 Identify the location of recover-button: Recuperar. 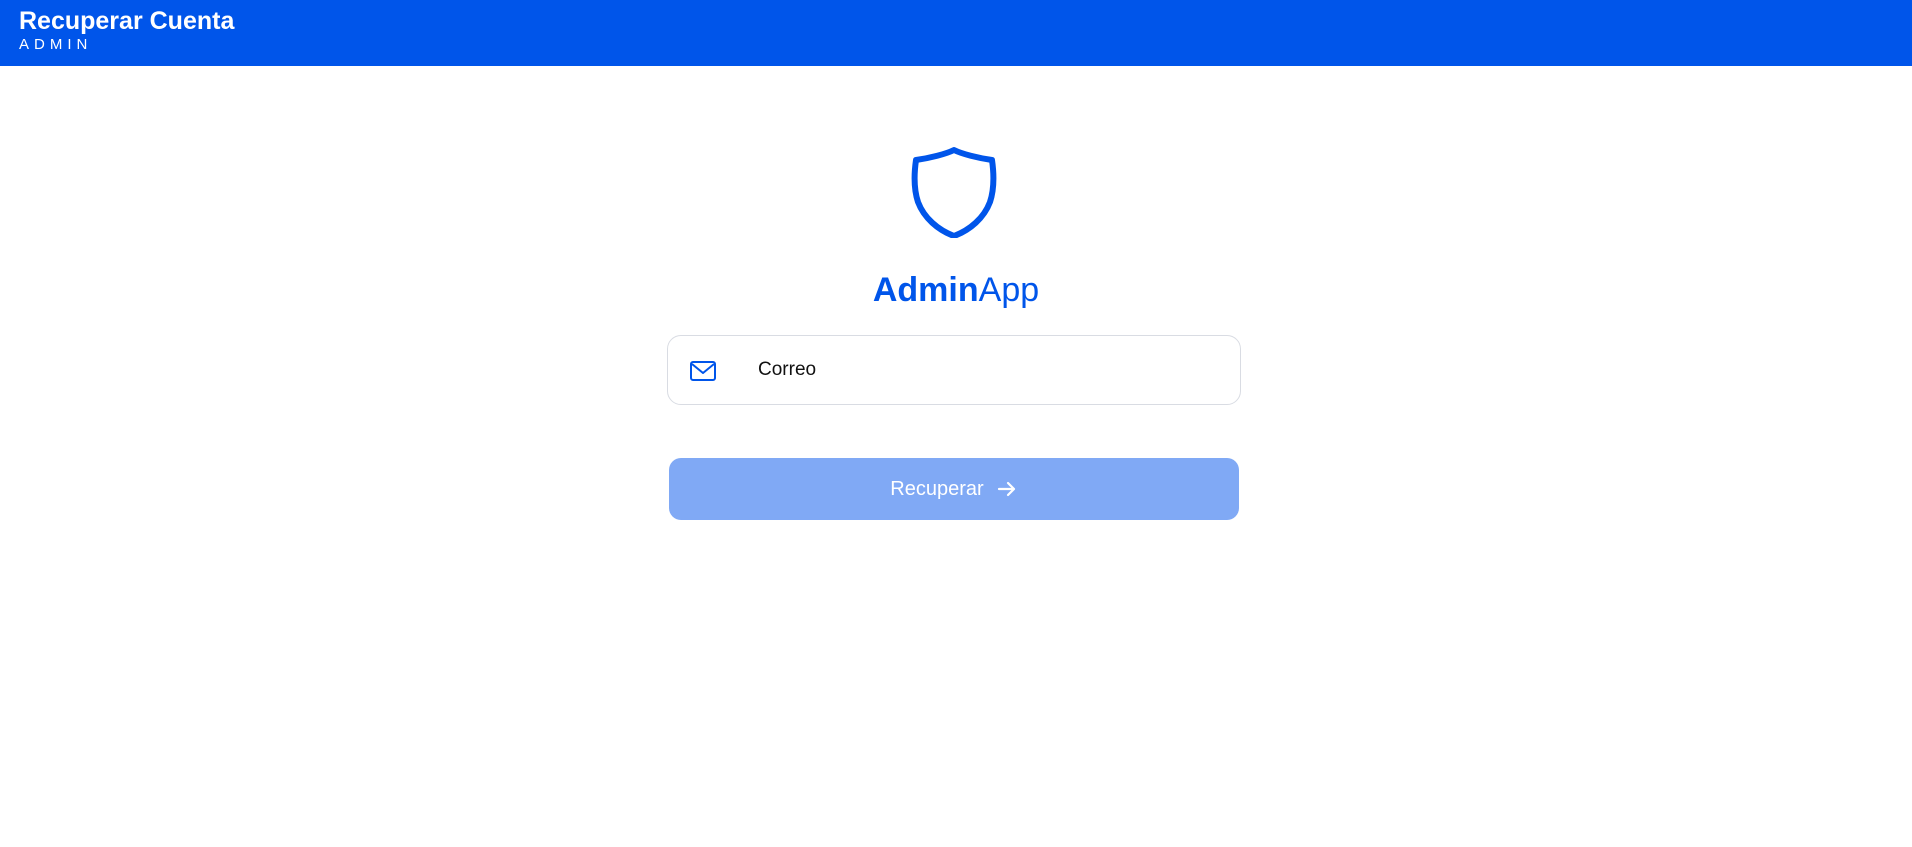
(954, 489).